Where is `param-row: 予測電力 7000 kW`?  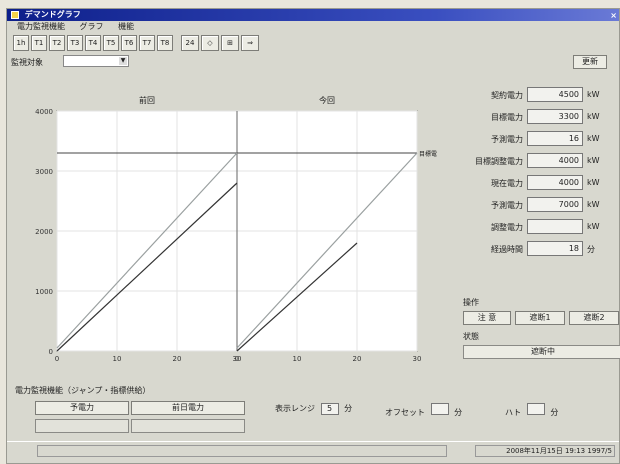 param-row: 予測電力 7000 kW is located at coordinates (537, 205).